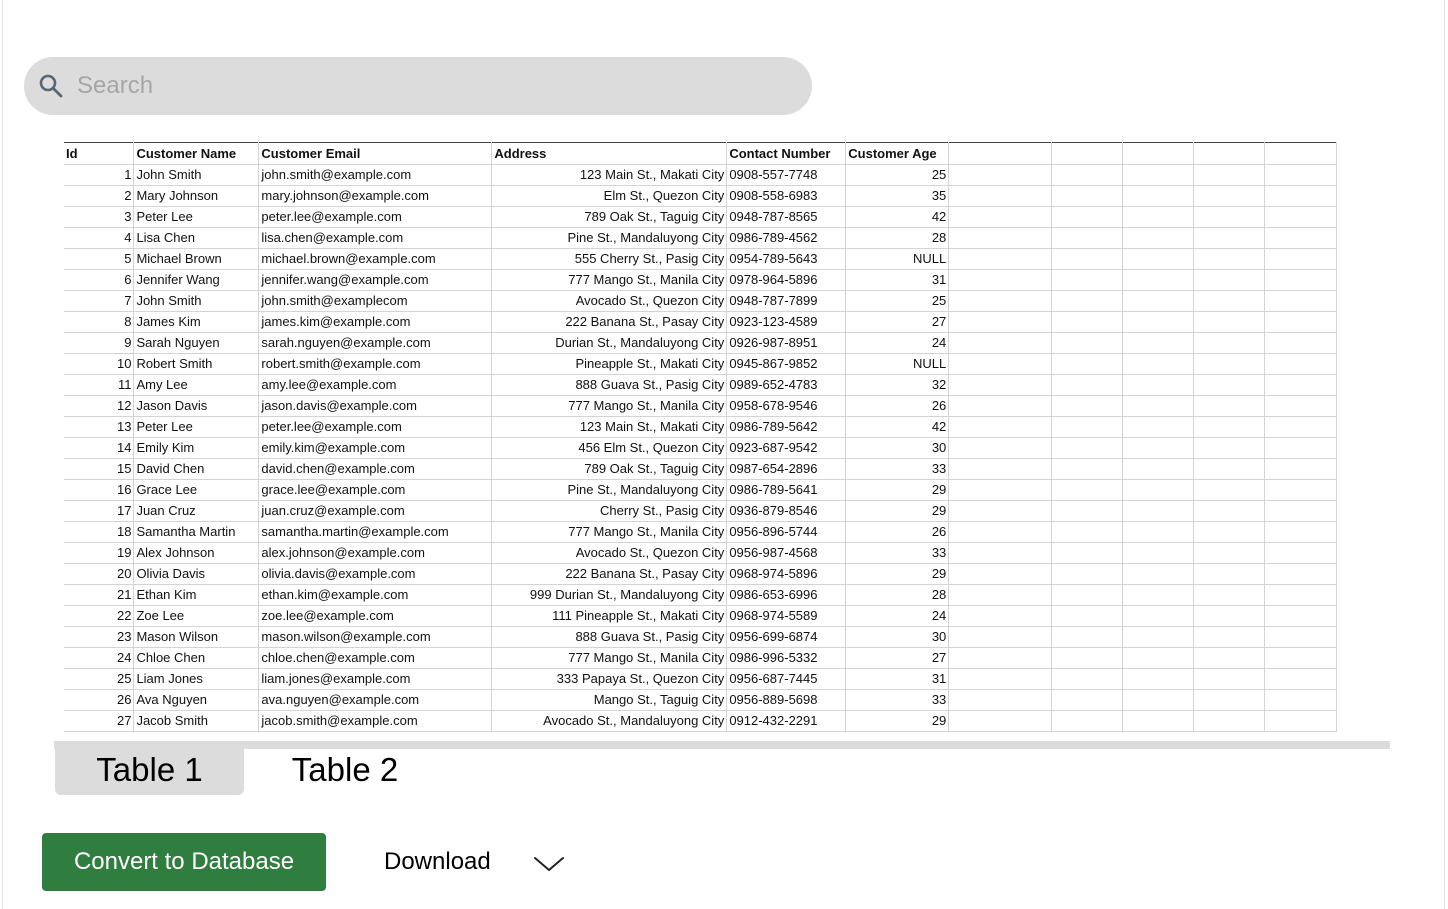  What do you see at coordinates (786, 259) in the screenshot?
I see `table-cell: 0954-789-5643` at bounding box center [786, 259].